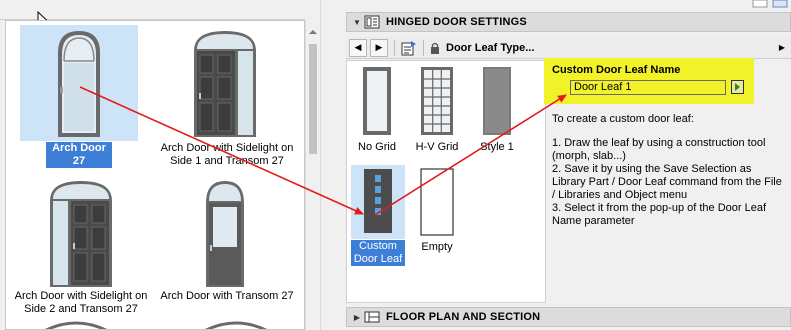  Describe the element at coordinates (225, 234) in the screenshot. I see `arch-door-transom-thumbnail` at that location.